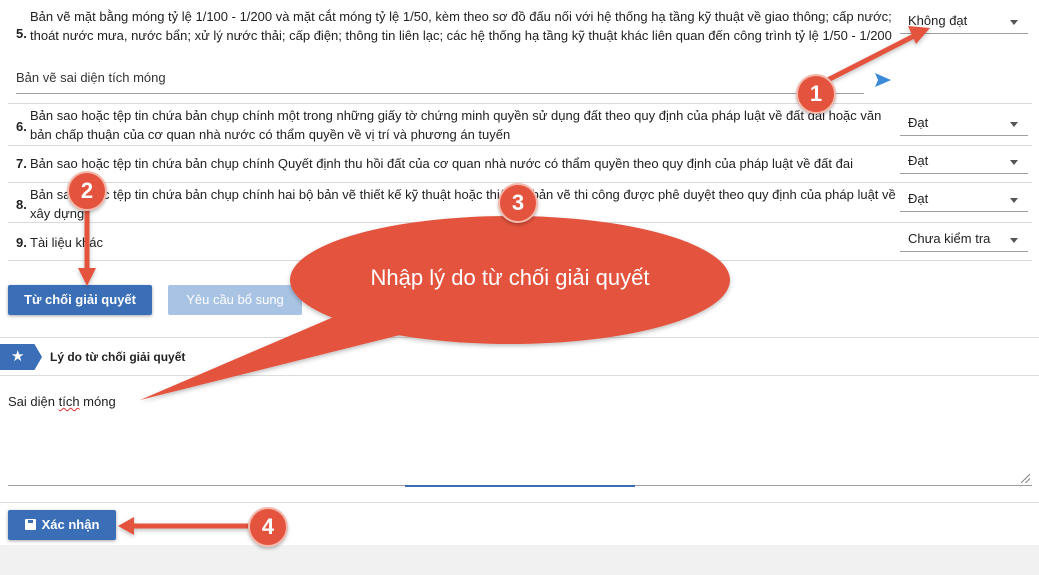 The image size is (1039, 575). I want to click on status-value: Chưa kiểm tra, so click(949, 238).